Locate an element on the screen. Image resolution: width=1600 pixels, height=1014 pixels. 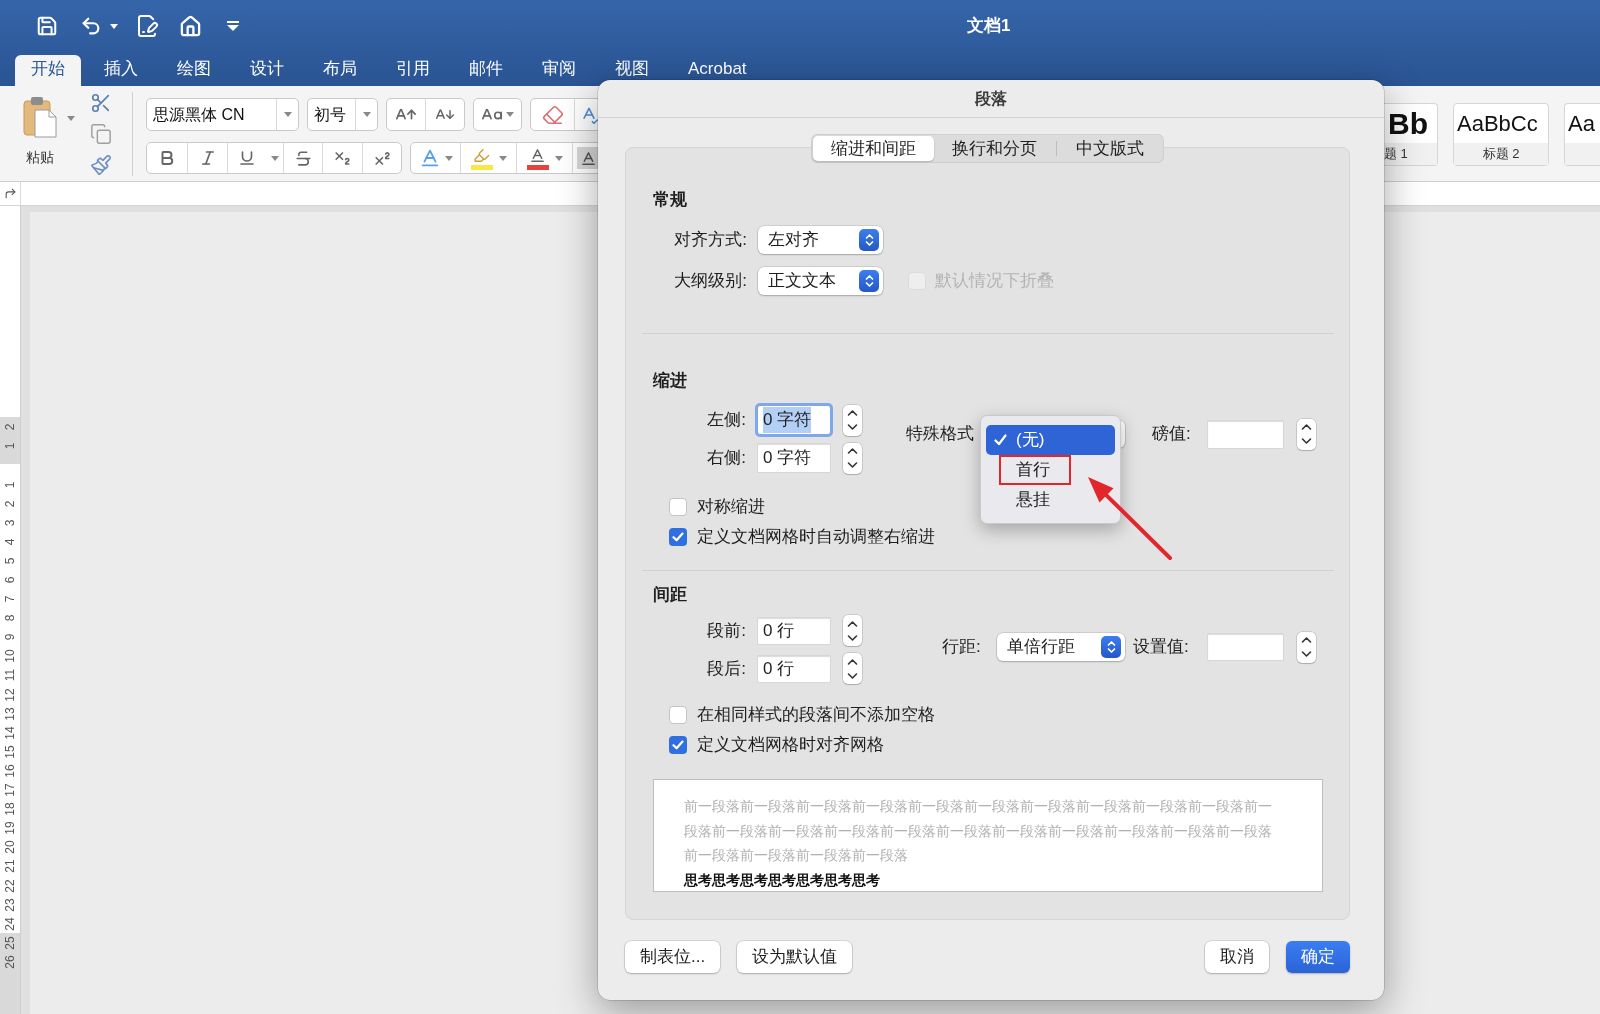
dialog-title: 段落 is located at coordinates (991, 98).